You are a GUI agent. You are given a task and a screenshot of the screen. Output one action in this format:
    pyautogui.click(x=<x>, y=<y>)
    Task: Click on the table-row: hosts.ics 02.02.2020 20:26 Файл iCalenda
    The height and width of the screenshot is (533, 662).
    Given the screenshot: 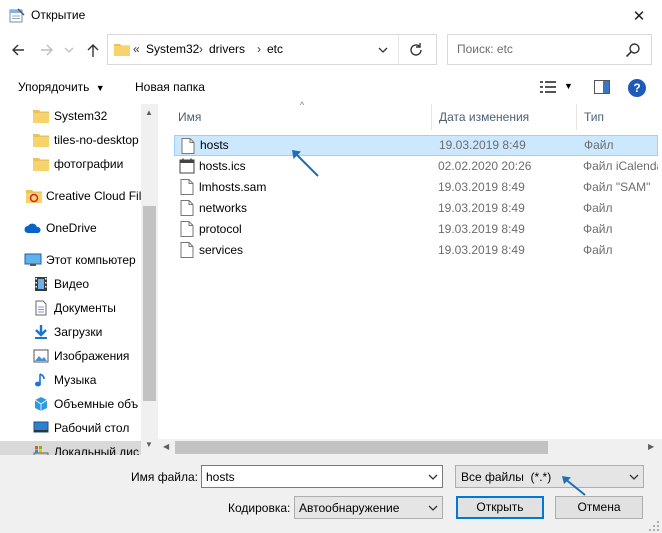 What is the action you would take?
    pyautogui.click(x=416, y=166)
    